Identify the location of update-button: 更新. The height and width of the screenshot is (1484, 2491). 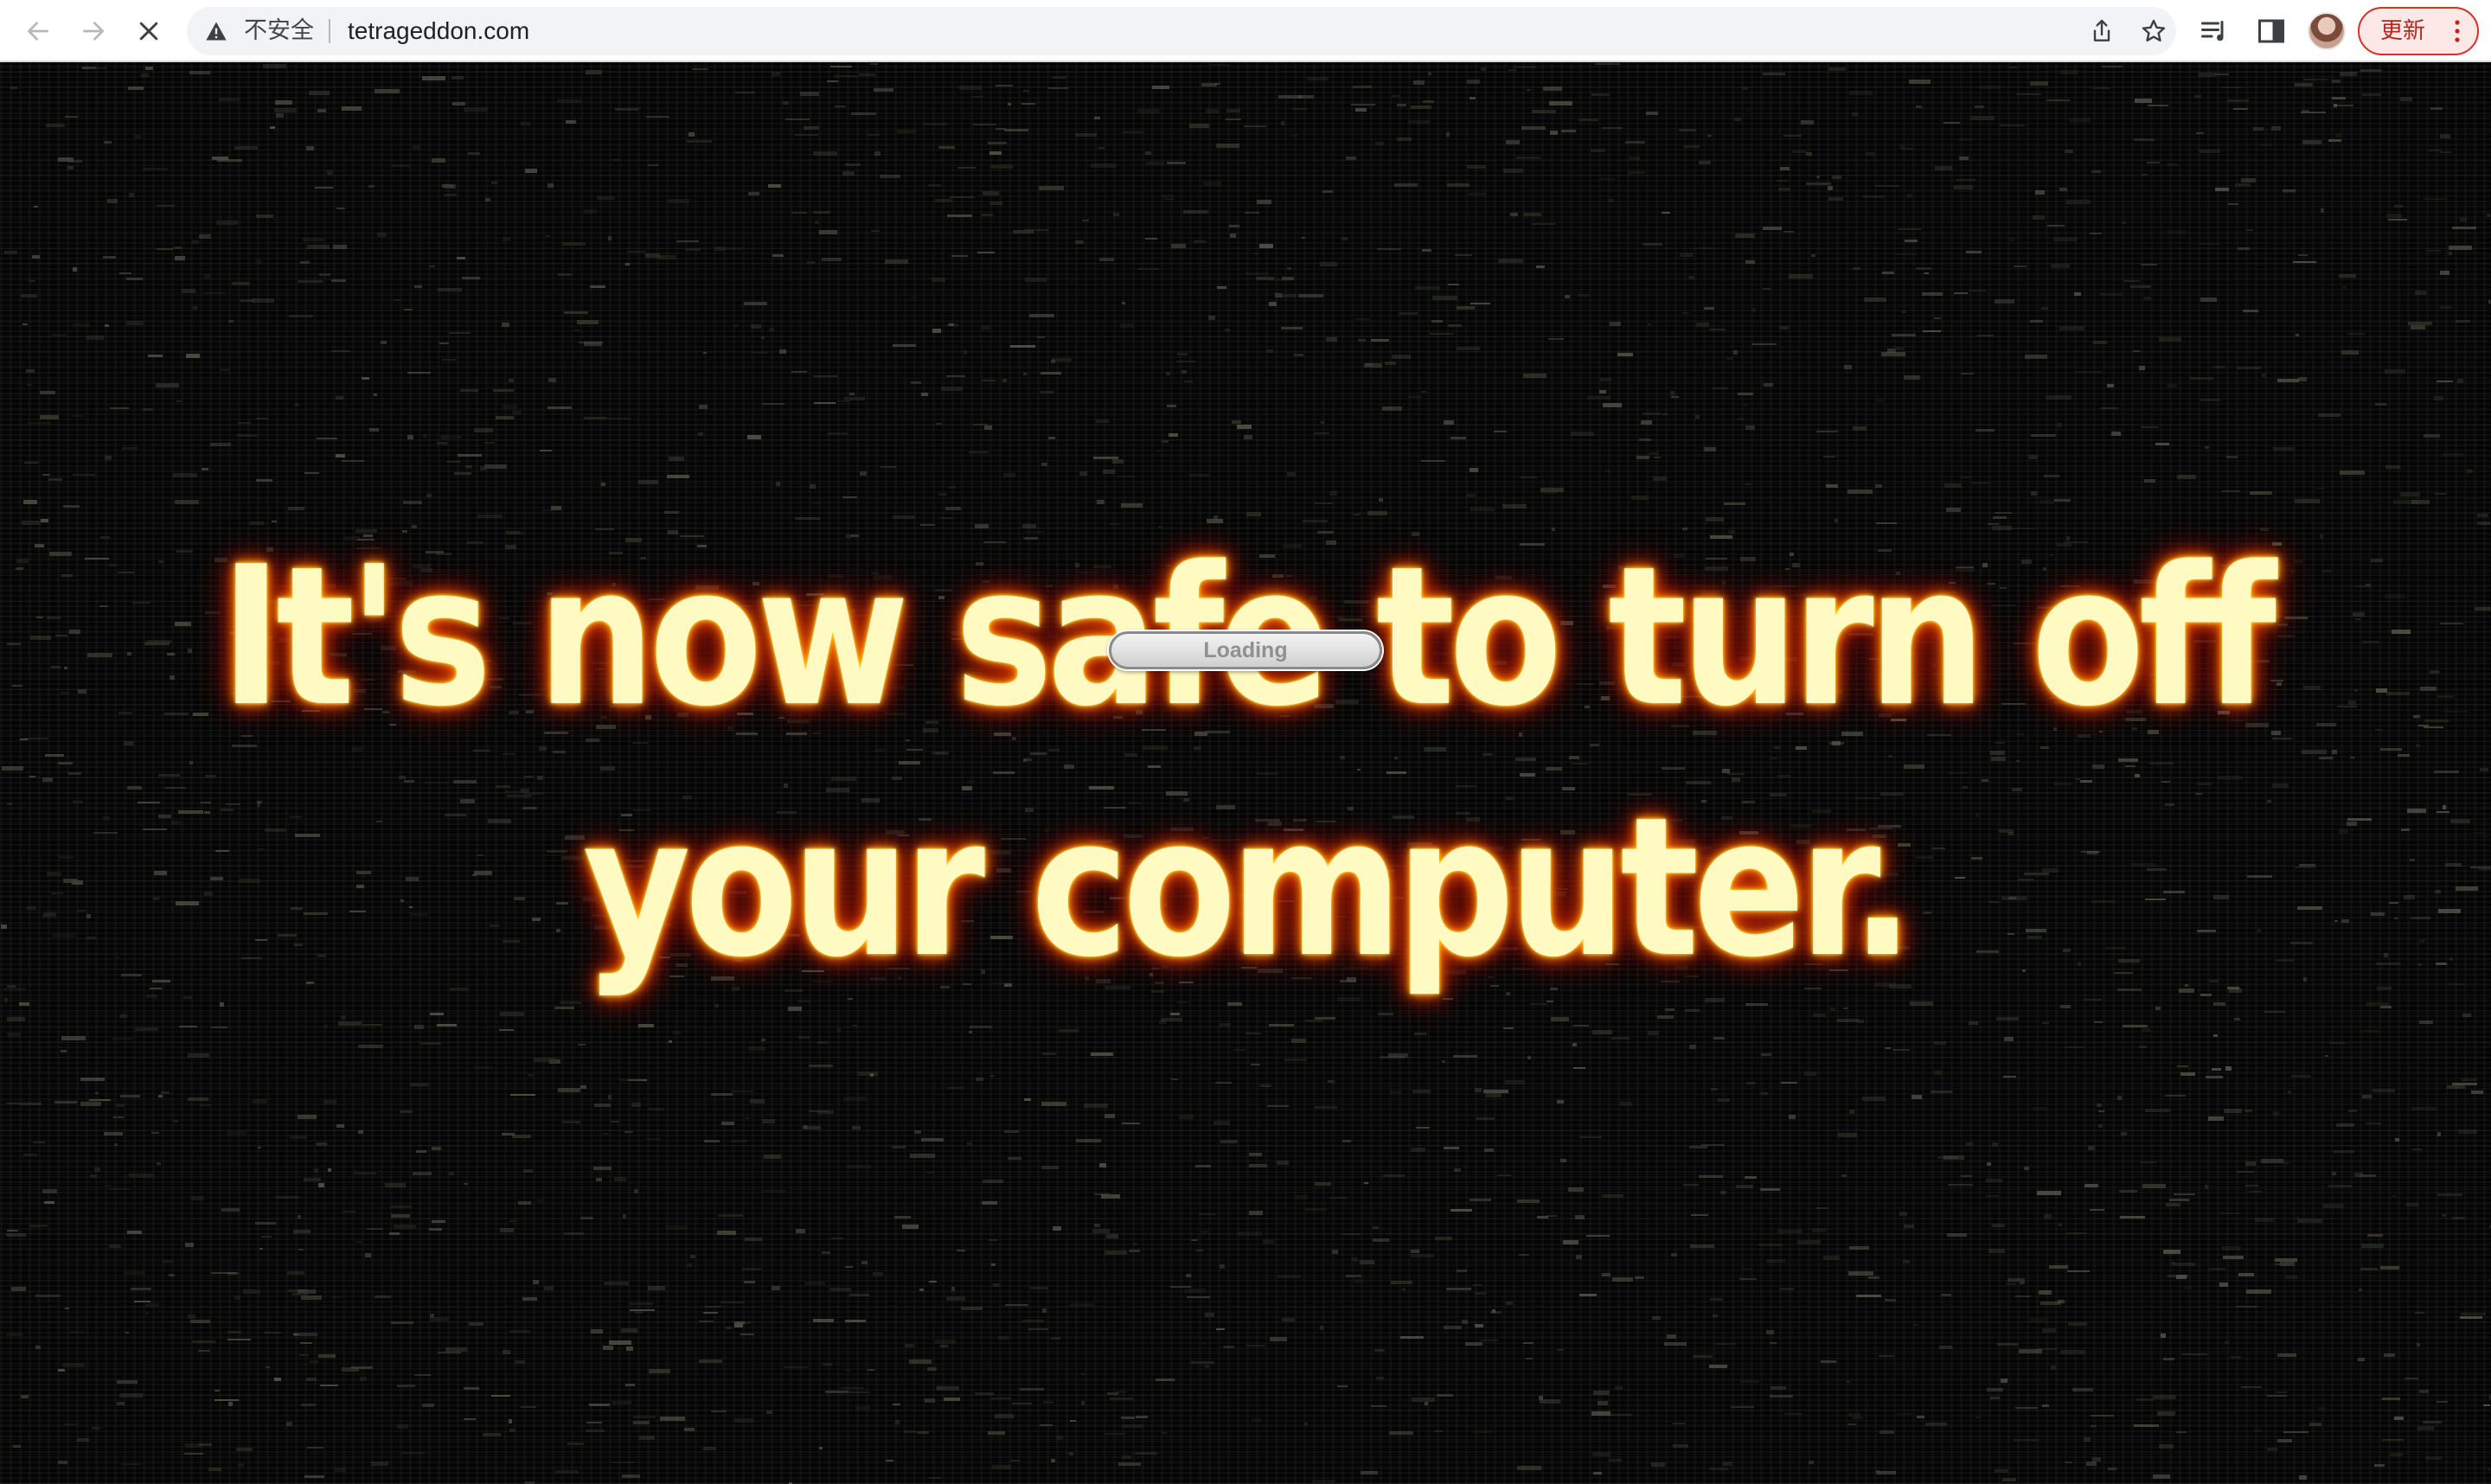
(2418, 31).